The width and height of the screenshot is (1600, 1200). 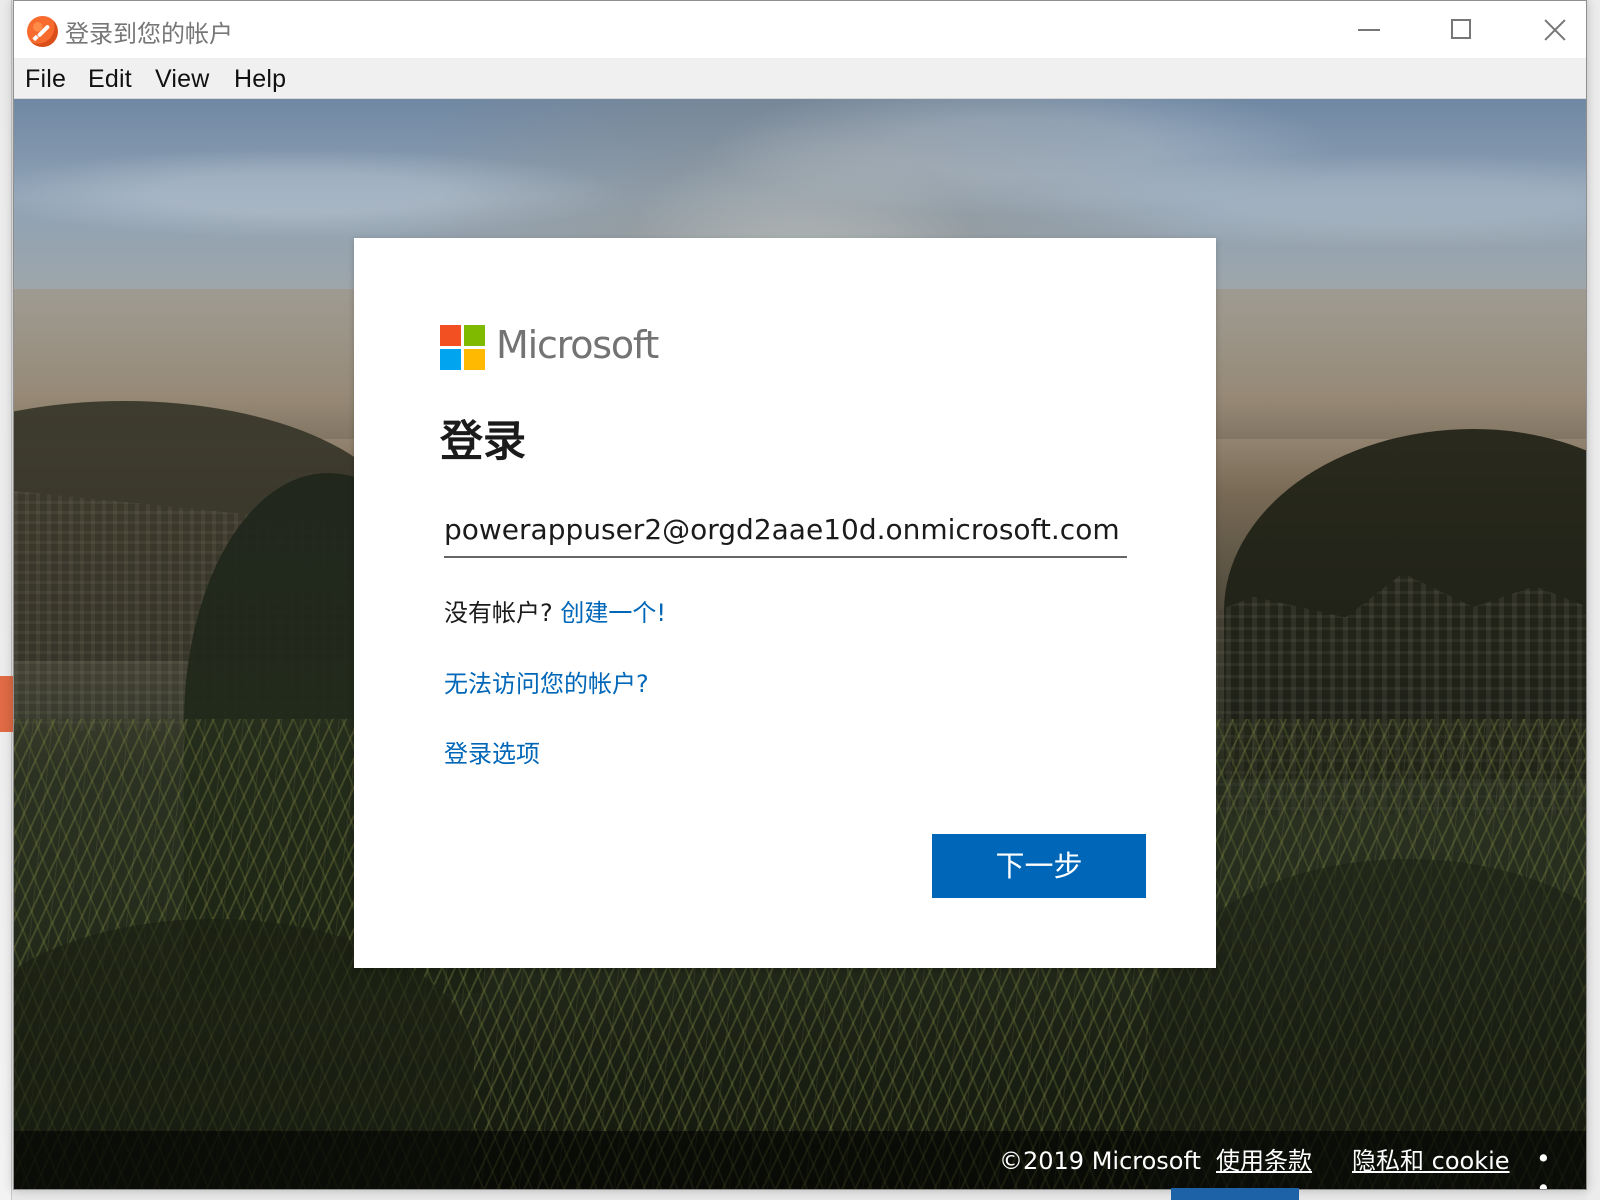 What do you see at coordinates (498, 613) in the screenshot?
I see `no-account-text: 没有帐户?` at bounding box center [498, 613].